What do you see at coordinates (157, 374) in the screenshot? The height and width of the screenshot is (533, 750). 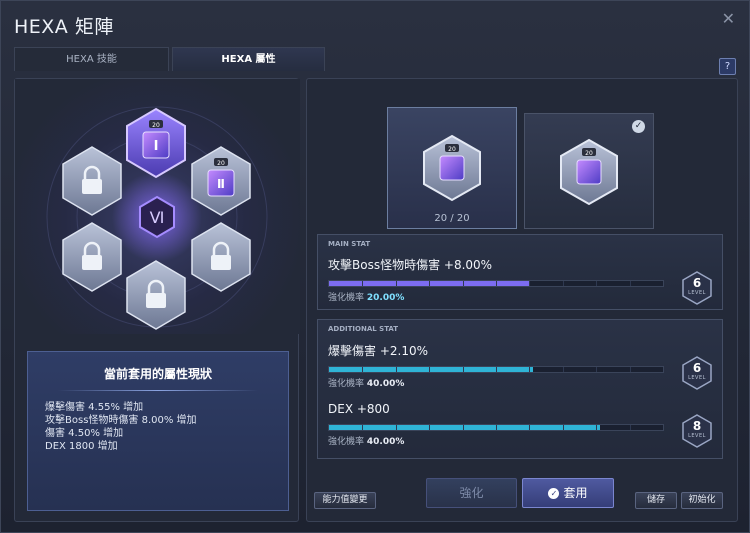 I see `summary-title: 當前套用的屬性現狀` at bounding box center [157, 374].